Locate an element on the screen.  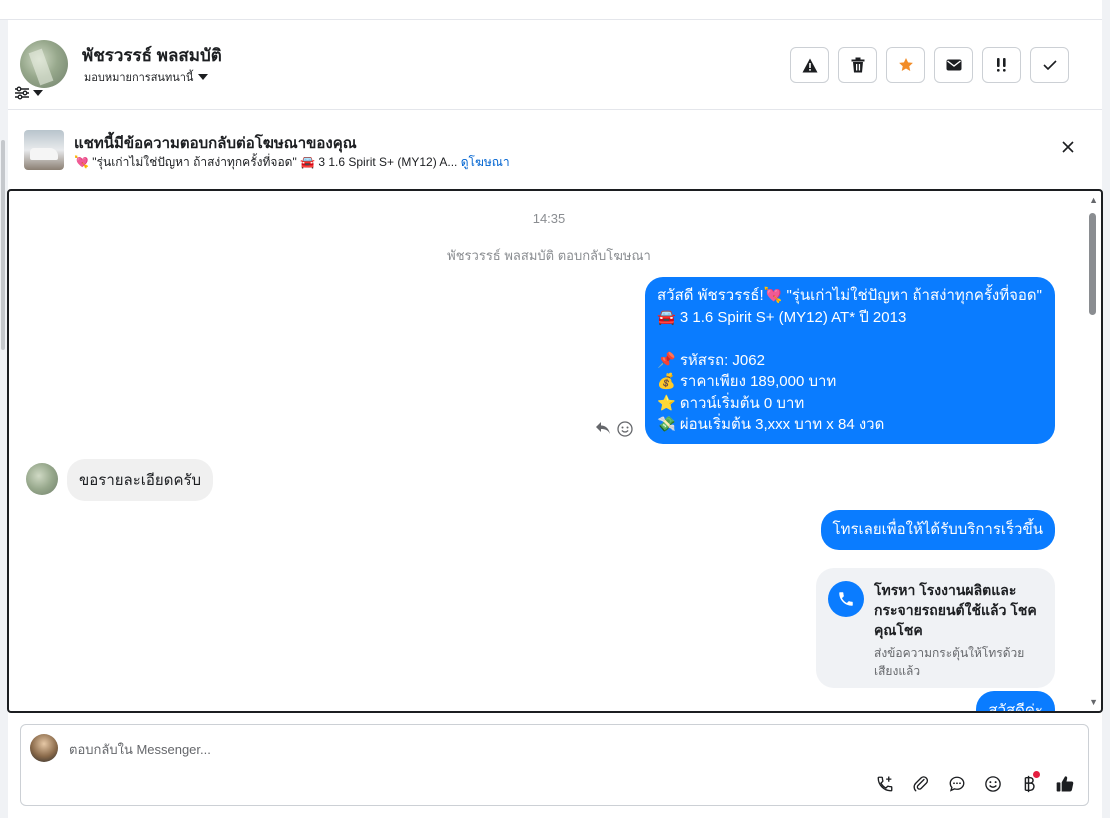
attach-tool is located at coordinates (921, 784).